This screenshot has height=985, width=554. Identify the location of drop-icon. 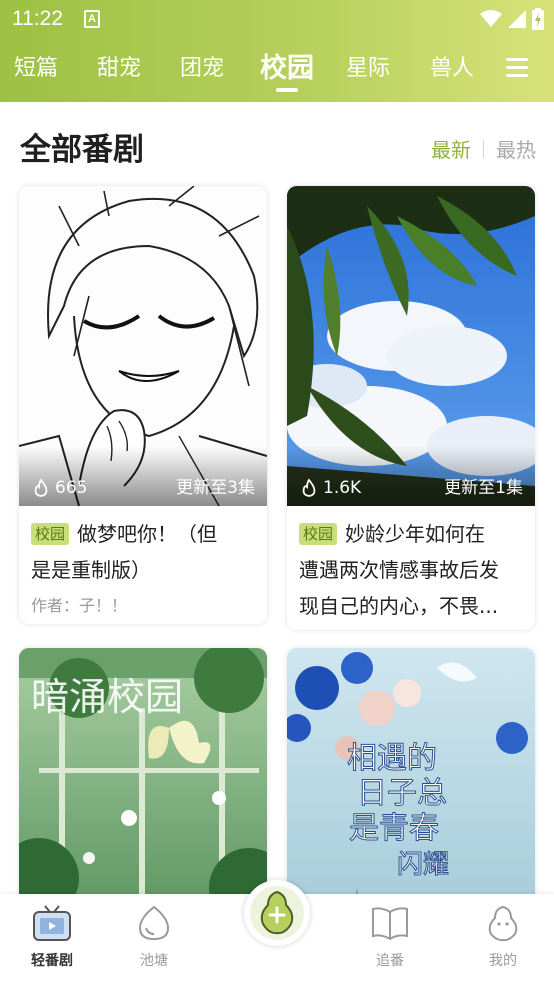
(154, 923).